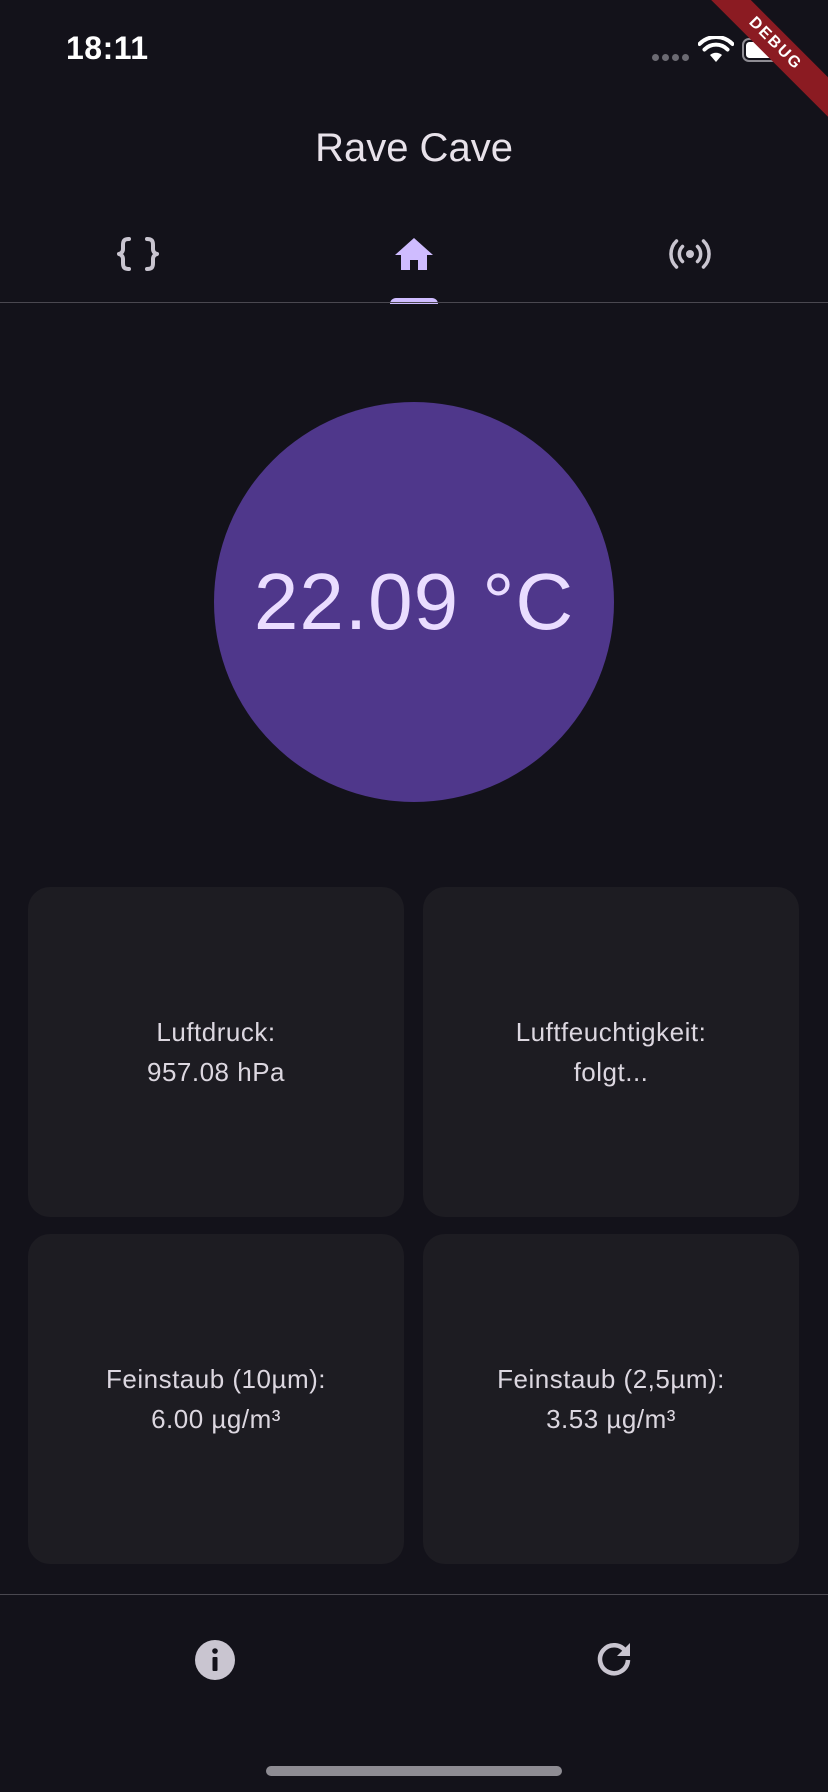 The height and width of the screenshot is (1792, 828). What do you see at coordinates (216, 1419) in the screenshot?
I see `pm10-value: 6.00 µg/m³` at bounding box center [216, 1419].